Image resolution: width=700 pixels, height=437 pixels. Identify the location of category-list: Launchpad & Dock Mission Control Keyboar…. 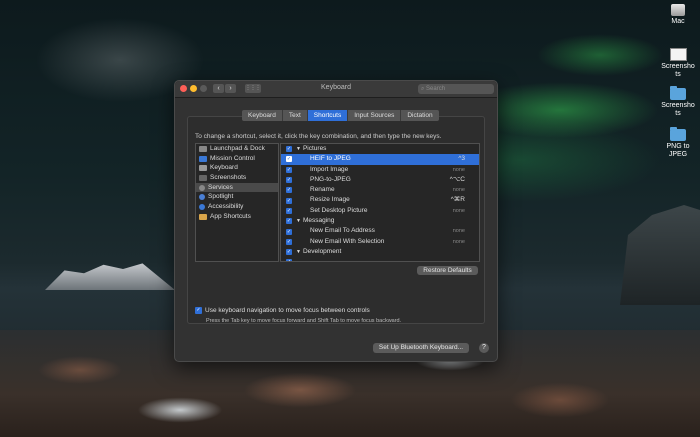
(237, 202).